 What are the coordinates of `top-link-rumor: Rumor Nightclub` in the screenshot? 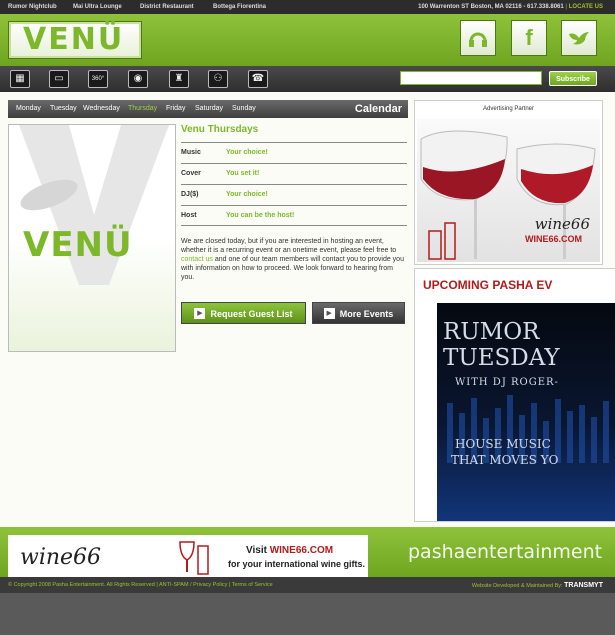 It's located at (32, 7).